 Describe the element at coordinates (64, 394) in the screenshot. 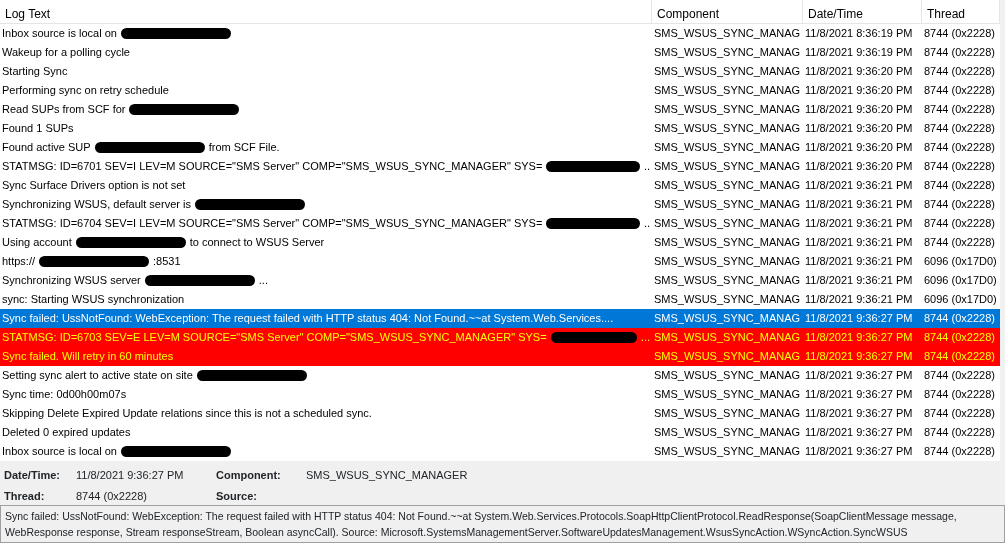

I see `table-cell-text: Sync time: 0d00h00m07s` at that location.